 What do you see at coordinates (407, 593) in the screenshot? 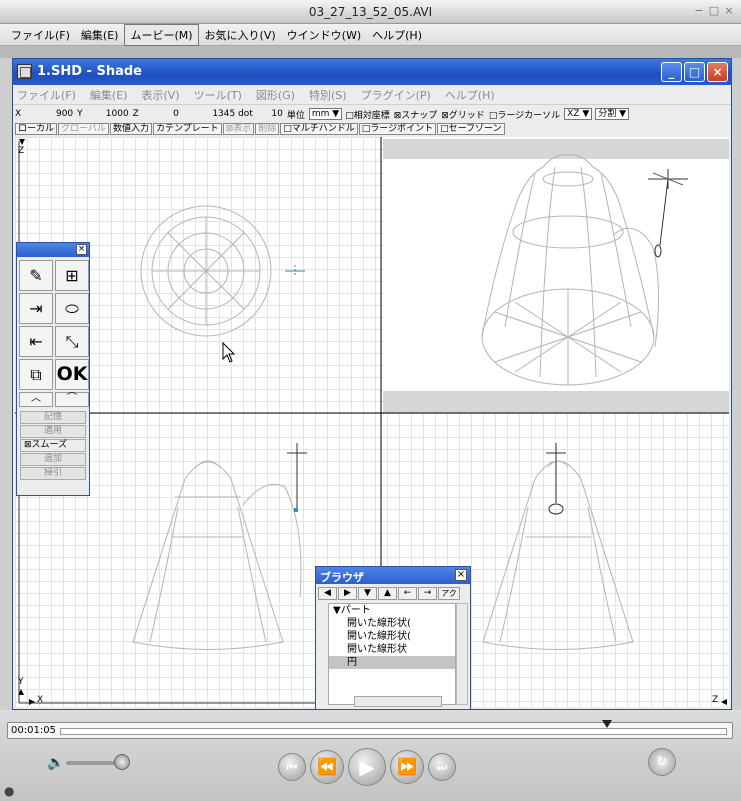
I see `left-arrow-icon: ←` at bounding box center [407, 593].